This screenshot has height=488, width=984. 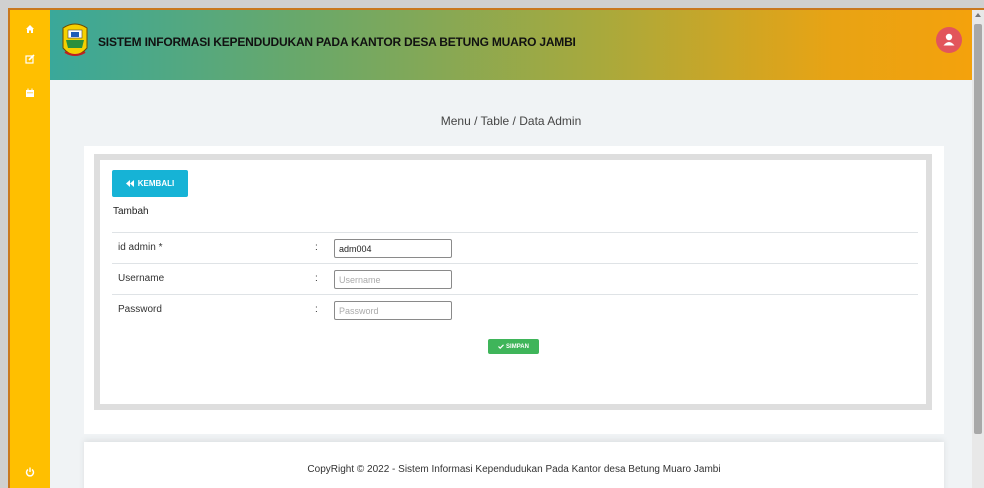 What do you see at coordinates (517, 346) in the screenshot?
I see `save-button-label: SIMPAN` at bounding box center [517, 346].